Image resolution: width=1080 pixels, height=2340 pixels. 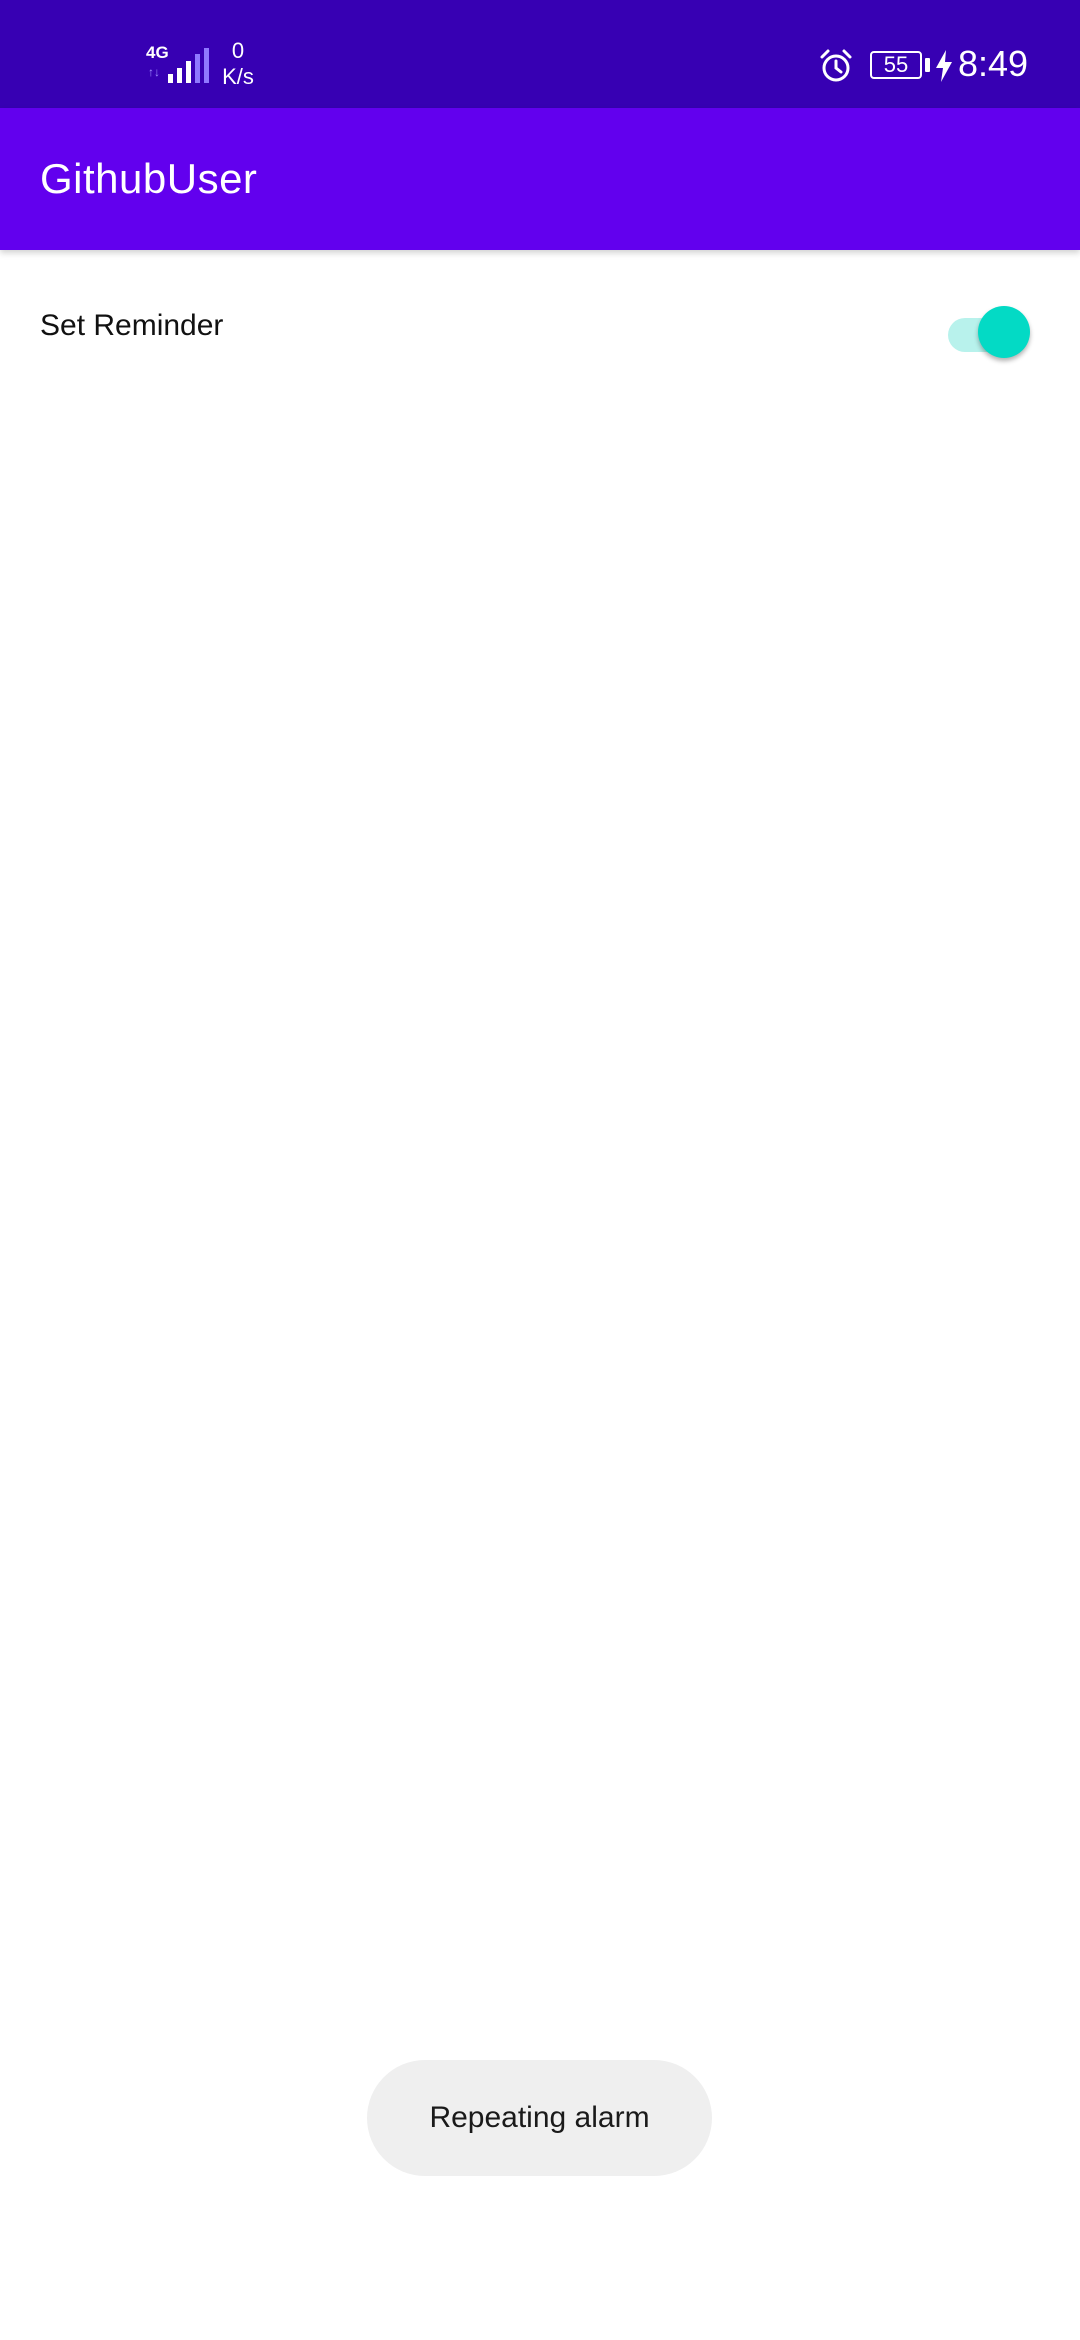 I want to click on reminder-switch, so click(x=988, y=332).